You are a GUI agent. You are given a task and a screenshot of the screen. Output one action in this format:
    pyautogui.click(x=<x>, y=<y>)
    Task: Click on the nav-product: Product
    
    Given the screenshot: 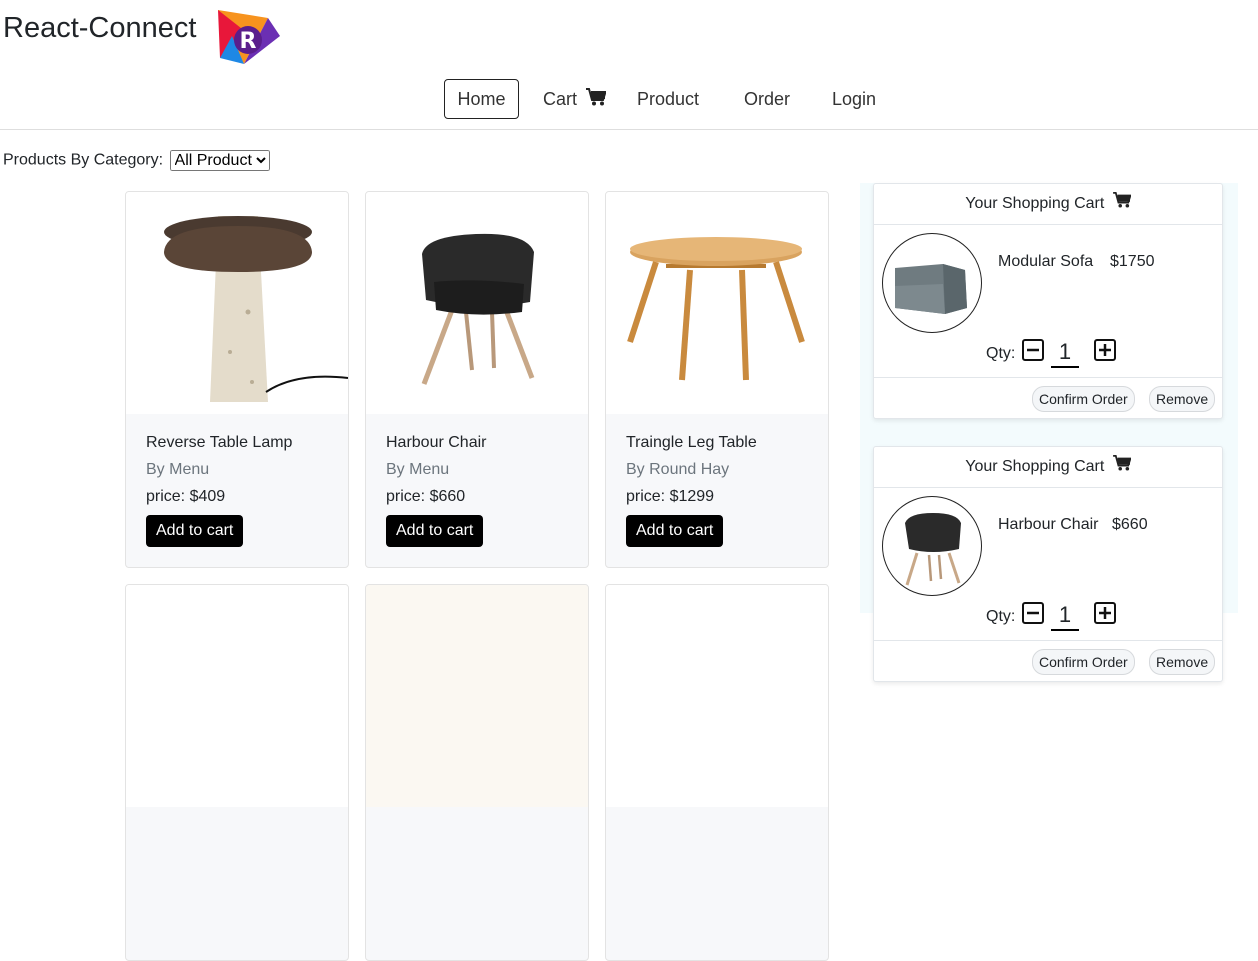 What is the action you would take?
    pyautogui.click(x=668, y=99)
    